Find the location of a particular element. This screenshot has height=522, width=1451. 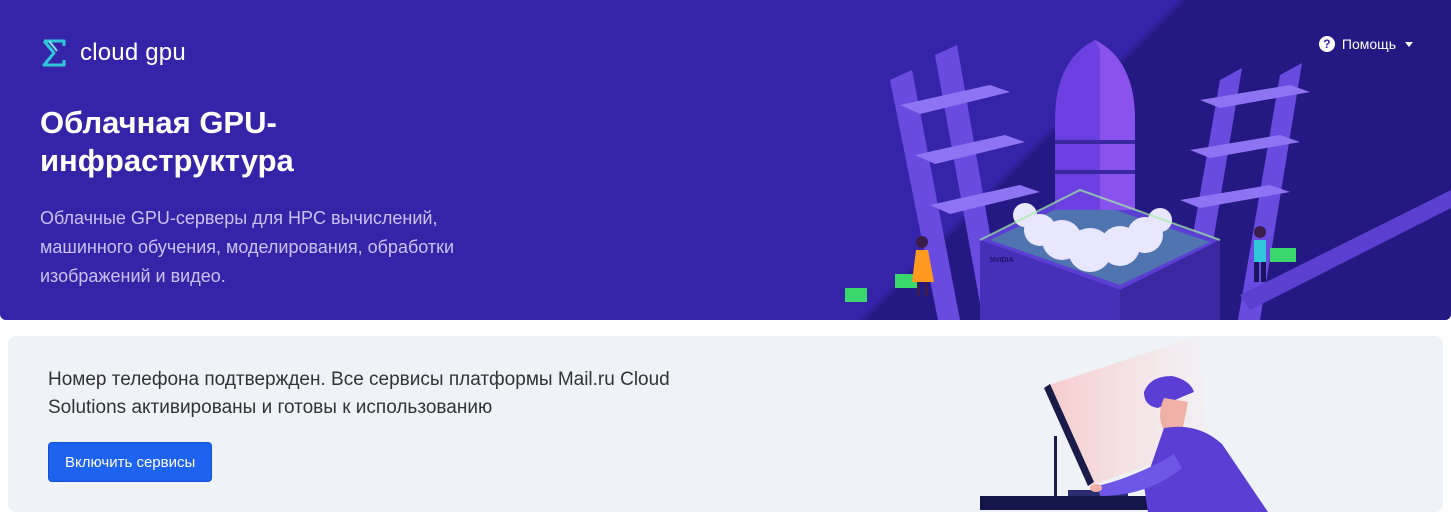

enable-services-button: Включить сервисы is located at coordinates (130, 462).